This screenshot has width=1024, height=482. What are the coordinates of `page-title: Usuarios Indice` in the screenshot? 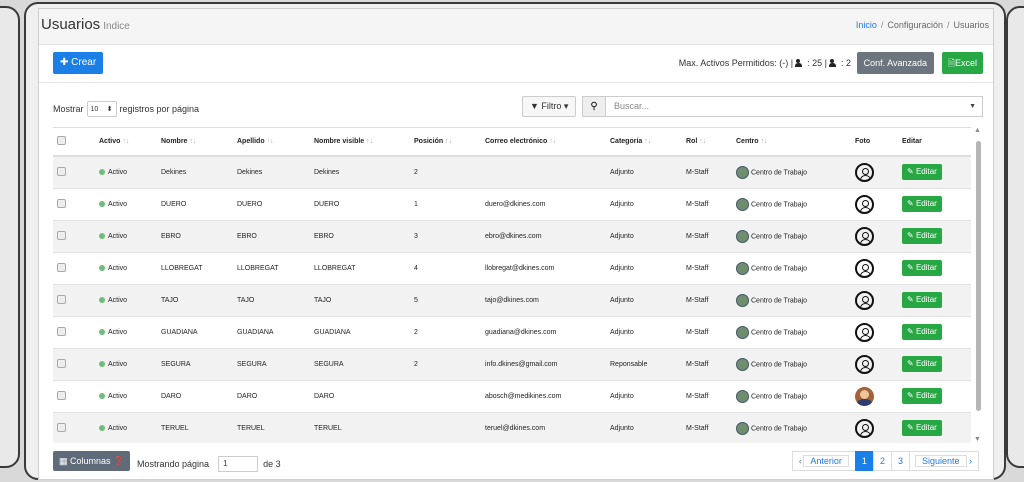 It's located at (85, 24).